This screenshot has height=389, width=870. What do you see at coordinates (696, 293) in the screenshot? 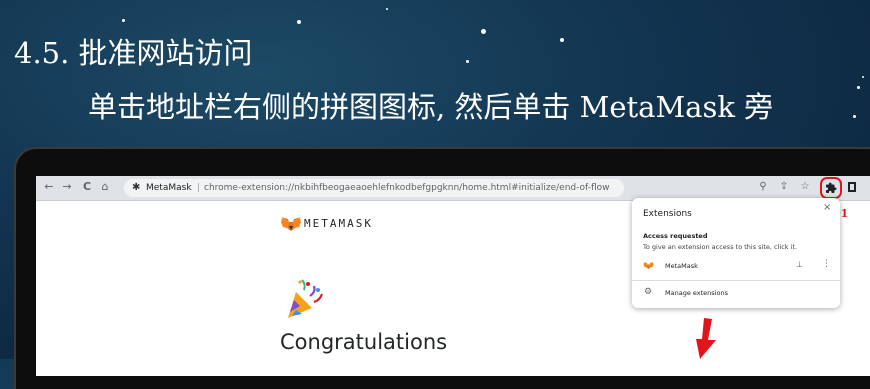
I see `manage-extensions-link: Manage extensions` at bounding box center [696, 293].